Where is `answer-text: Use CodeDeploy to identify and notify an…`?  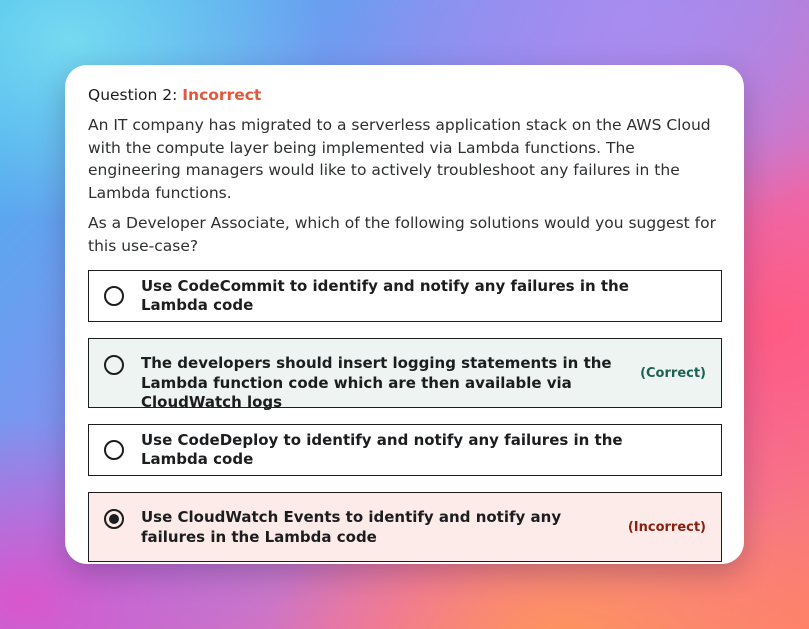
answer-text: Use CodeDeploy to identify and notify an… is located at coordinates (382, 449).